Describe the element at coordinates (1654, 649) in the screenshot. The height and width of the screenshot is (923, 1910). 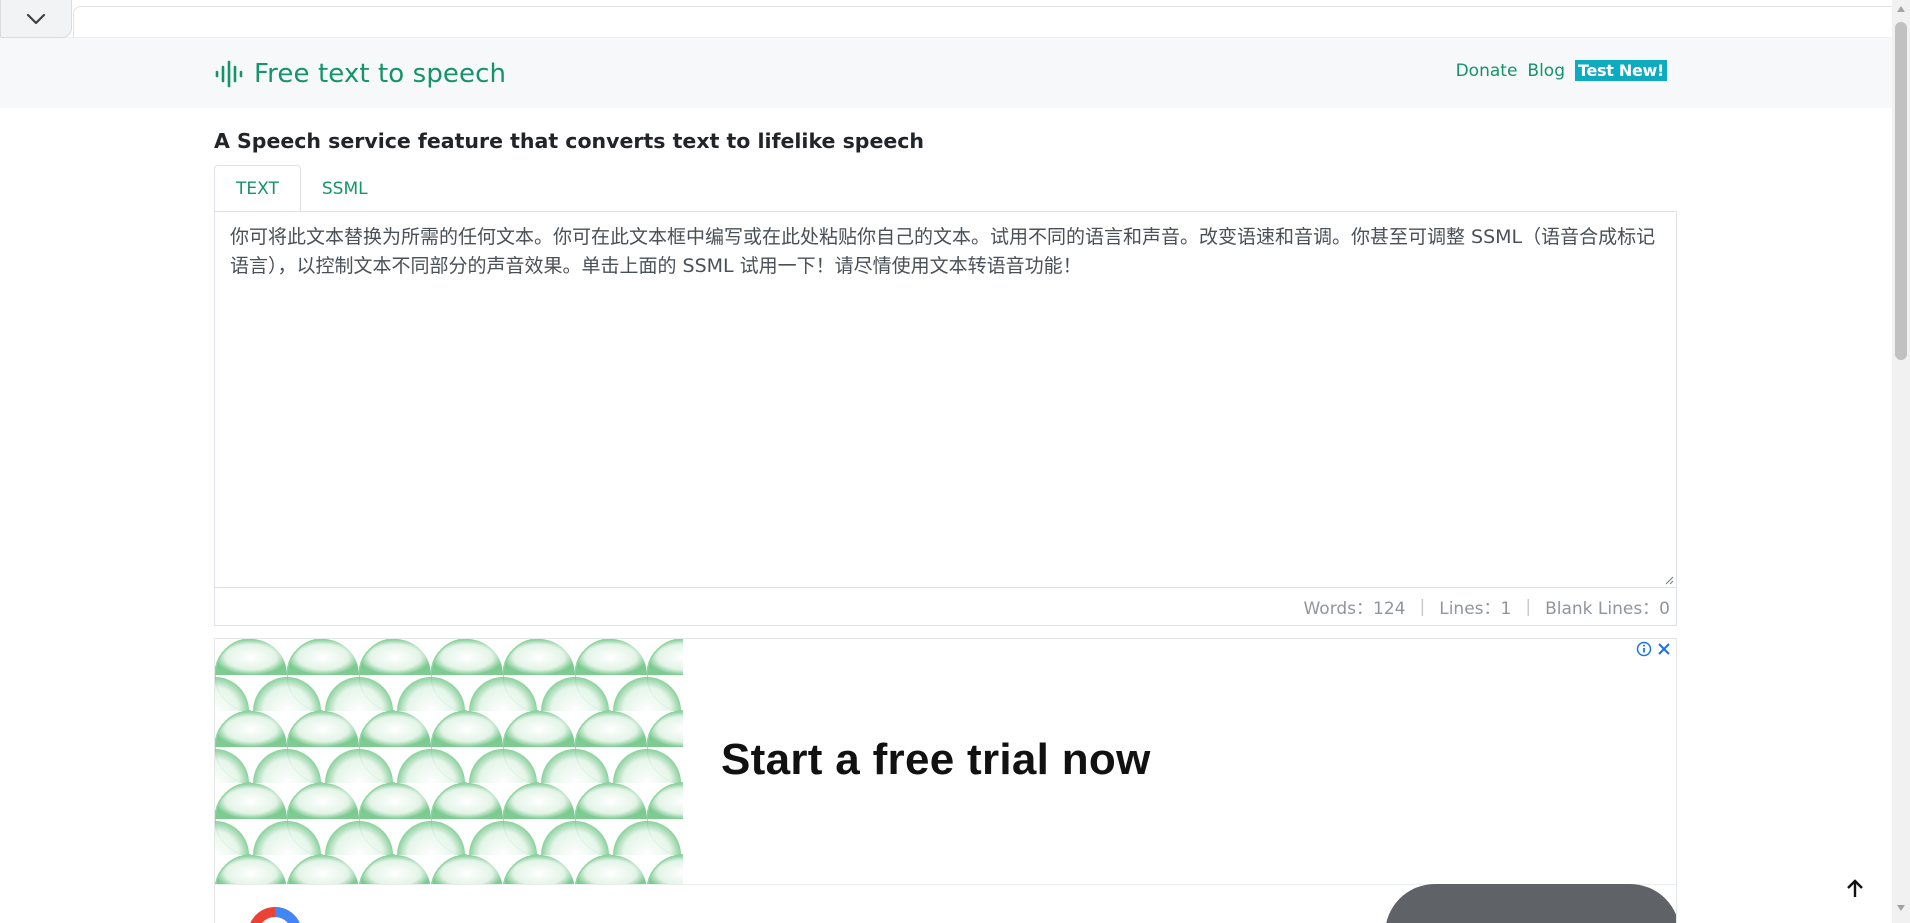
I see `ad-controls` at that location.